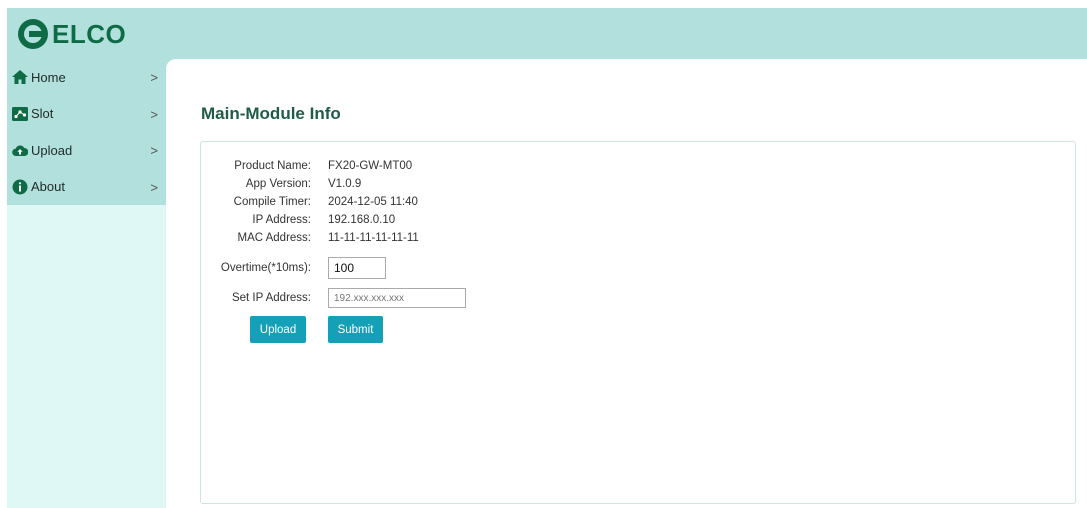 The width and height of the screenshot is (1087, 508). What do you see at coordinates (362, 220) in the screenshot?
I see `info-value: 192.168.0.10` at bounding box center [362, 220].